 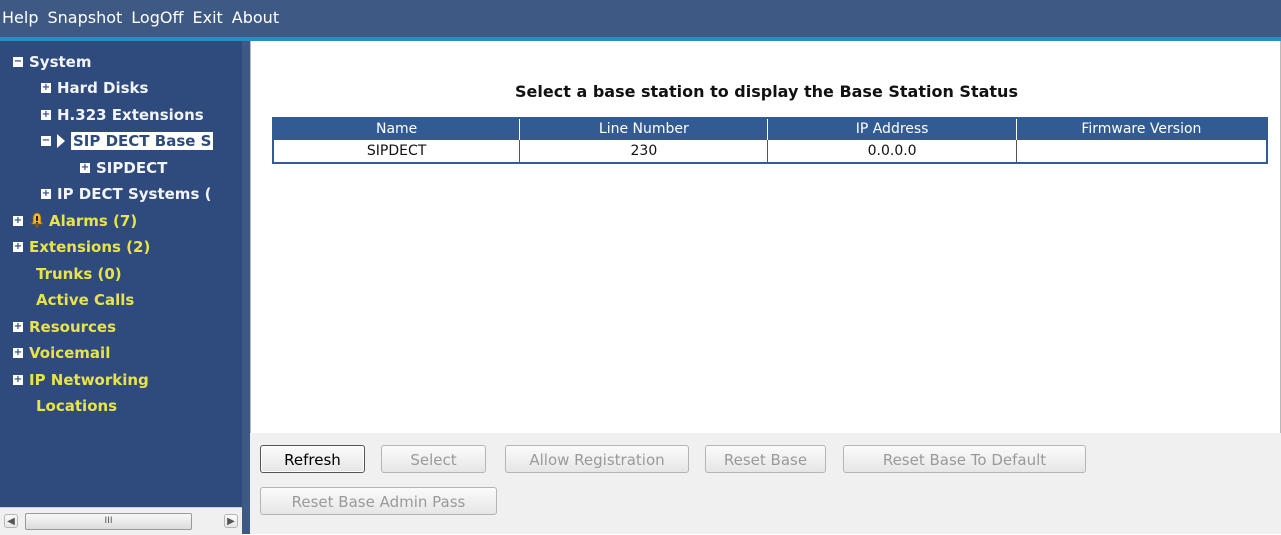 I want to click on cell-name: SIPDECT, so click(x=396, y=151).